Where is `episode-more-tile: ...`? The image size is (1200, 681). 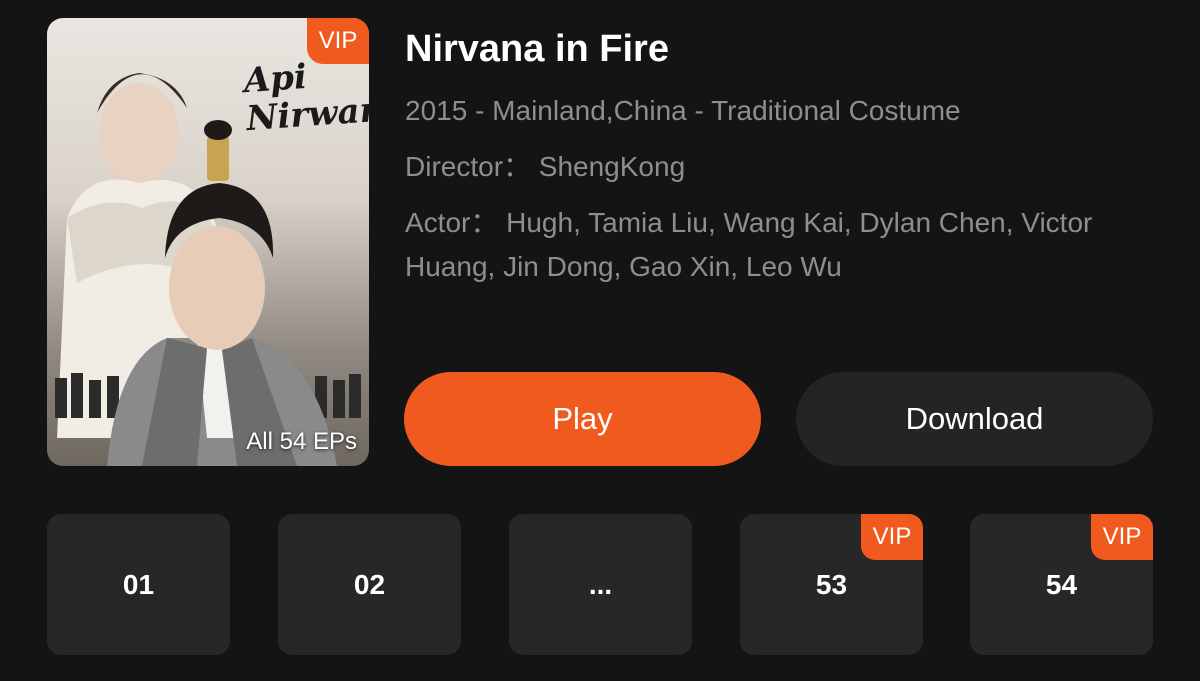
episode-more-tile: ... is located at coordinates (600, 584).